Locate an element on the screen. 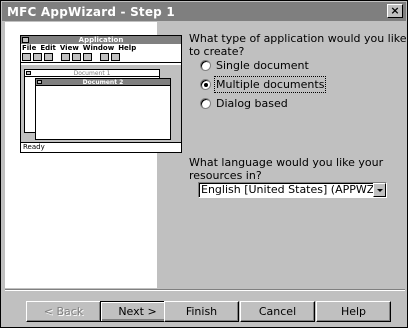 The image size is (408, 328). illustration-status-bar: Ready is located at coordinates (101, 147).